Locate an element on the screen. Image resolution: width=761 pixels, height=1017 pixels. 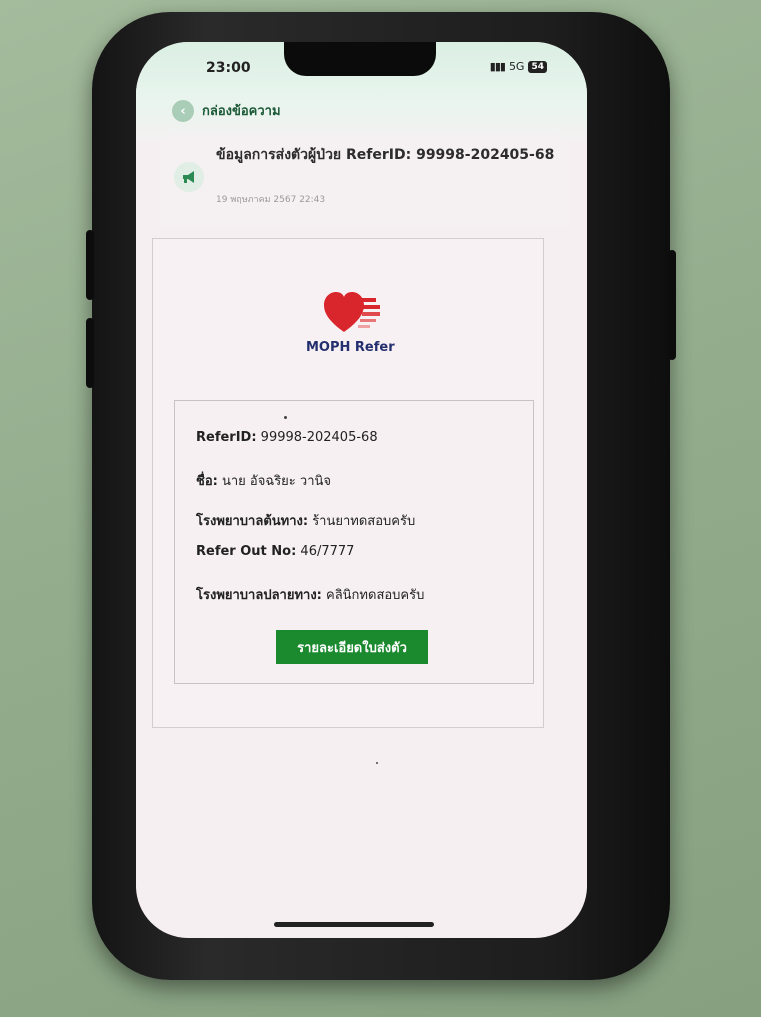
logo-text: MOPH Refer is located at coordinates (350, 347).